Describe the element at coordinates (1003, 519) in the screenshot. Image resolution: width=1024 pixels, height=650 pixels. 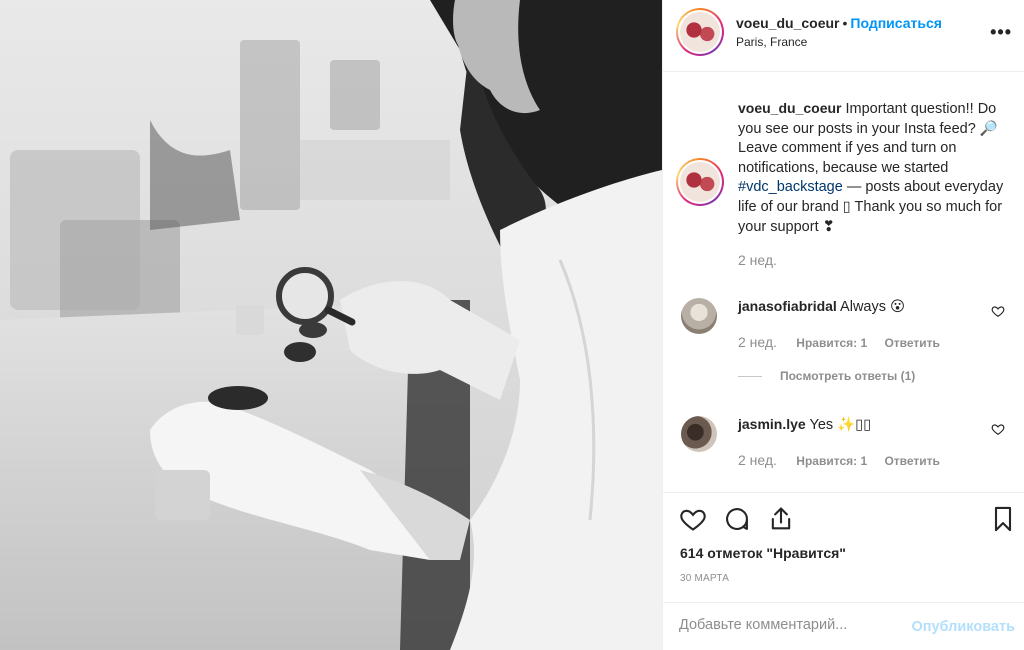
I see `save-bookmark-icon` at that location.